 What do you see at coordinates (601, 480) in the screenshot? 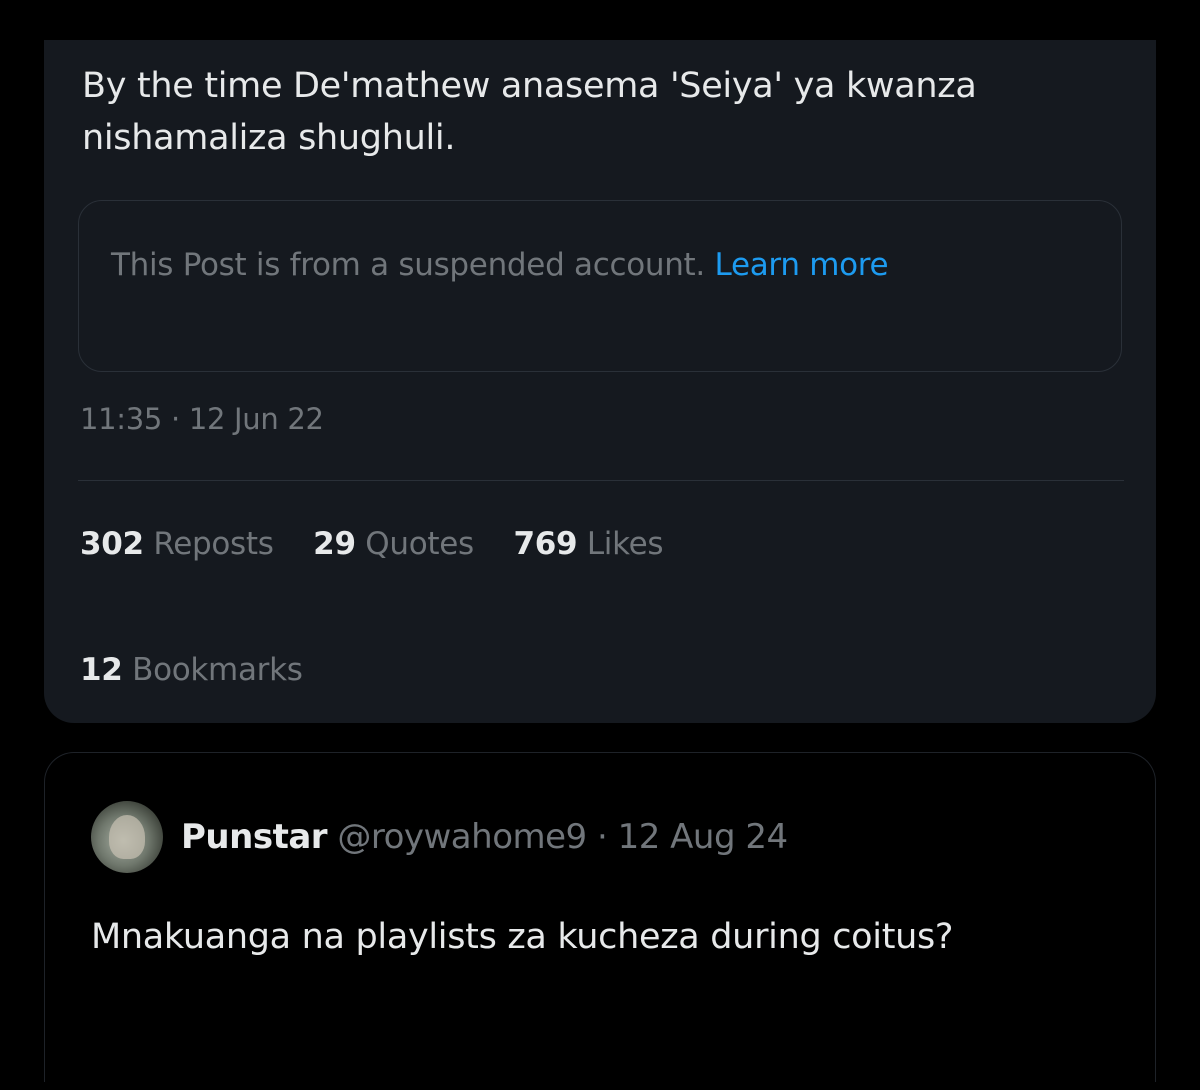
I see `divider` at bounding box center [601, 480].